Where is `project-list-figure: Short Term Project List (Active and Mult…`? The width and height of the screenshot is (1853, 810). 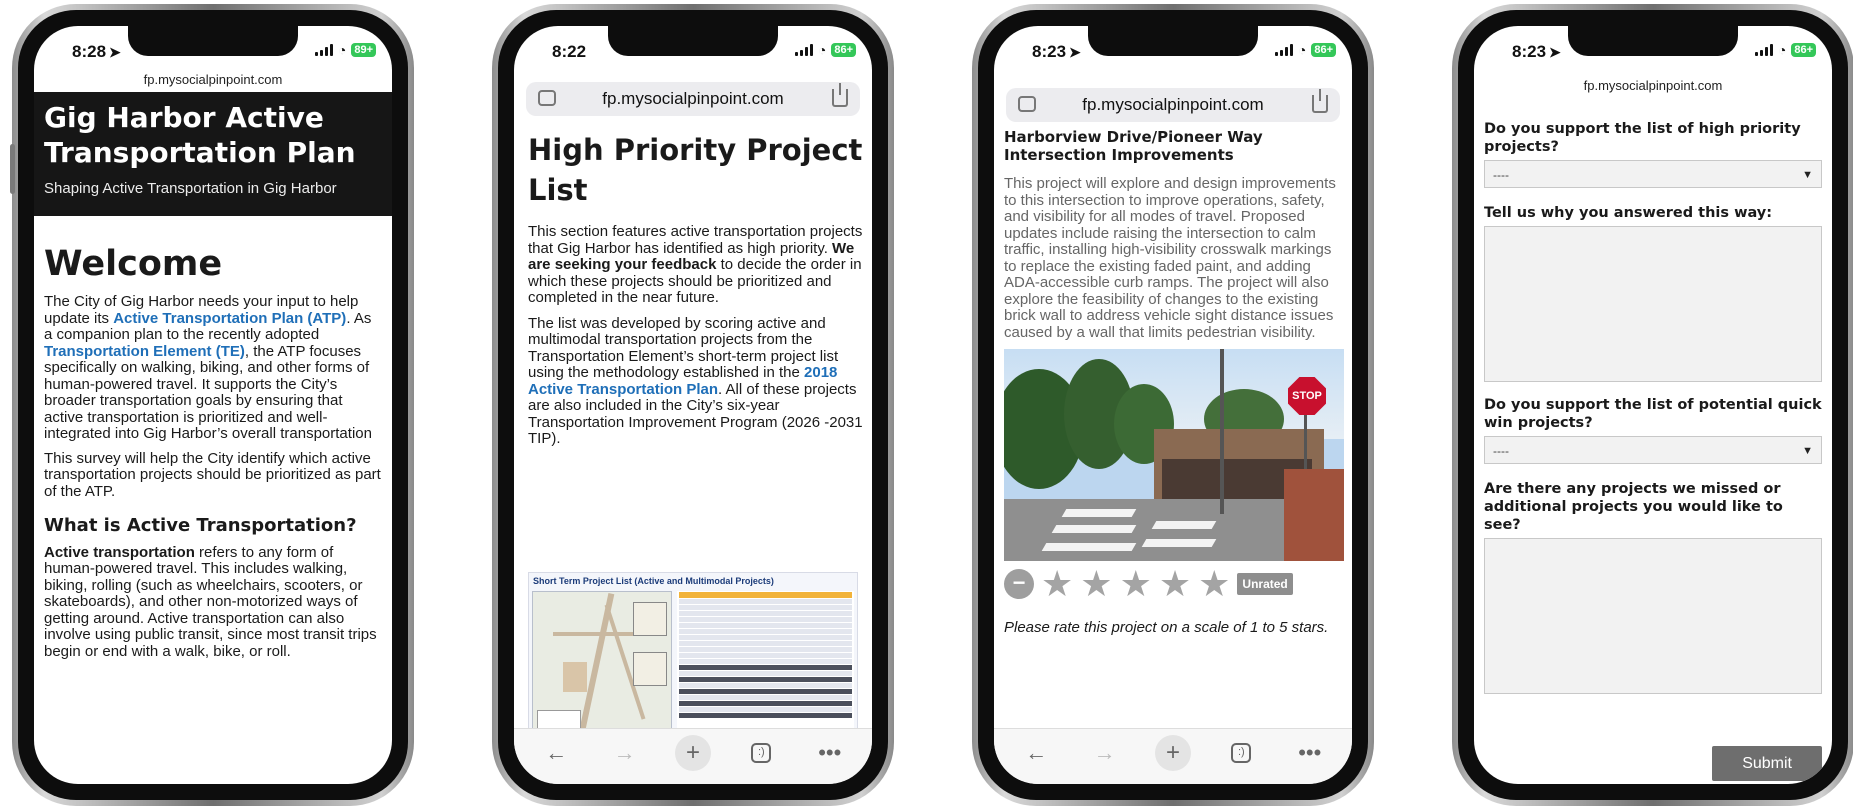 project-list-figure: Short Term Project List (Active and Mult… is located at coordinates (693, 657).